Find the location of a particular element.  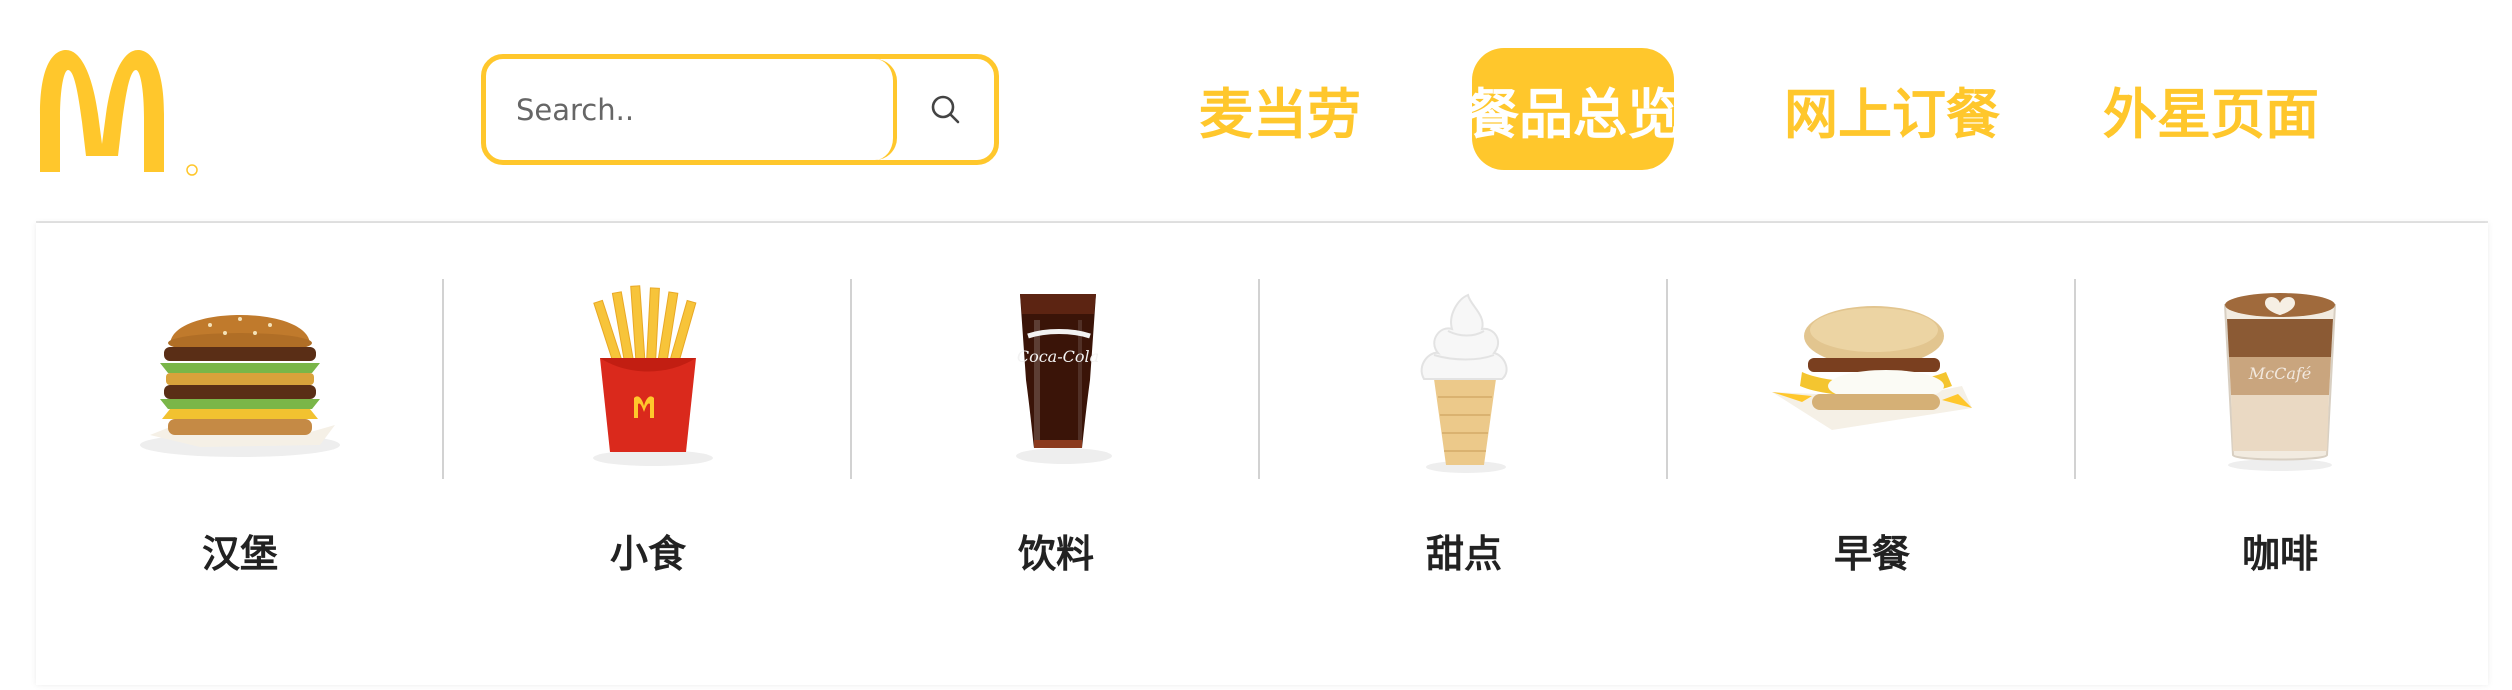

category-label: 咖啡 is located at coordinates (2279, 554).